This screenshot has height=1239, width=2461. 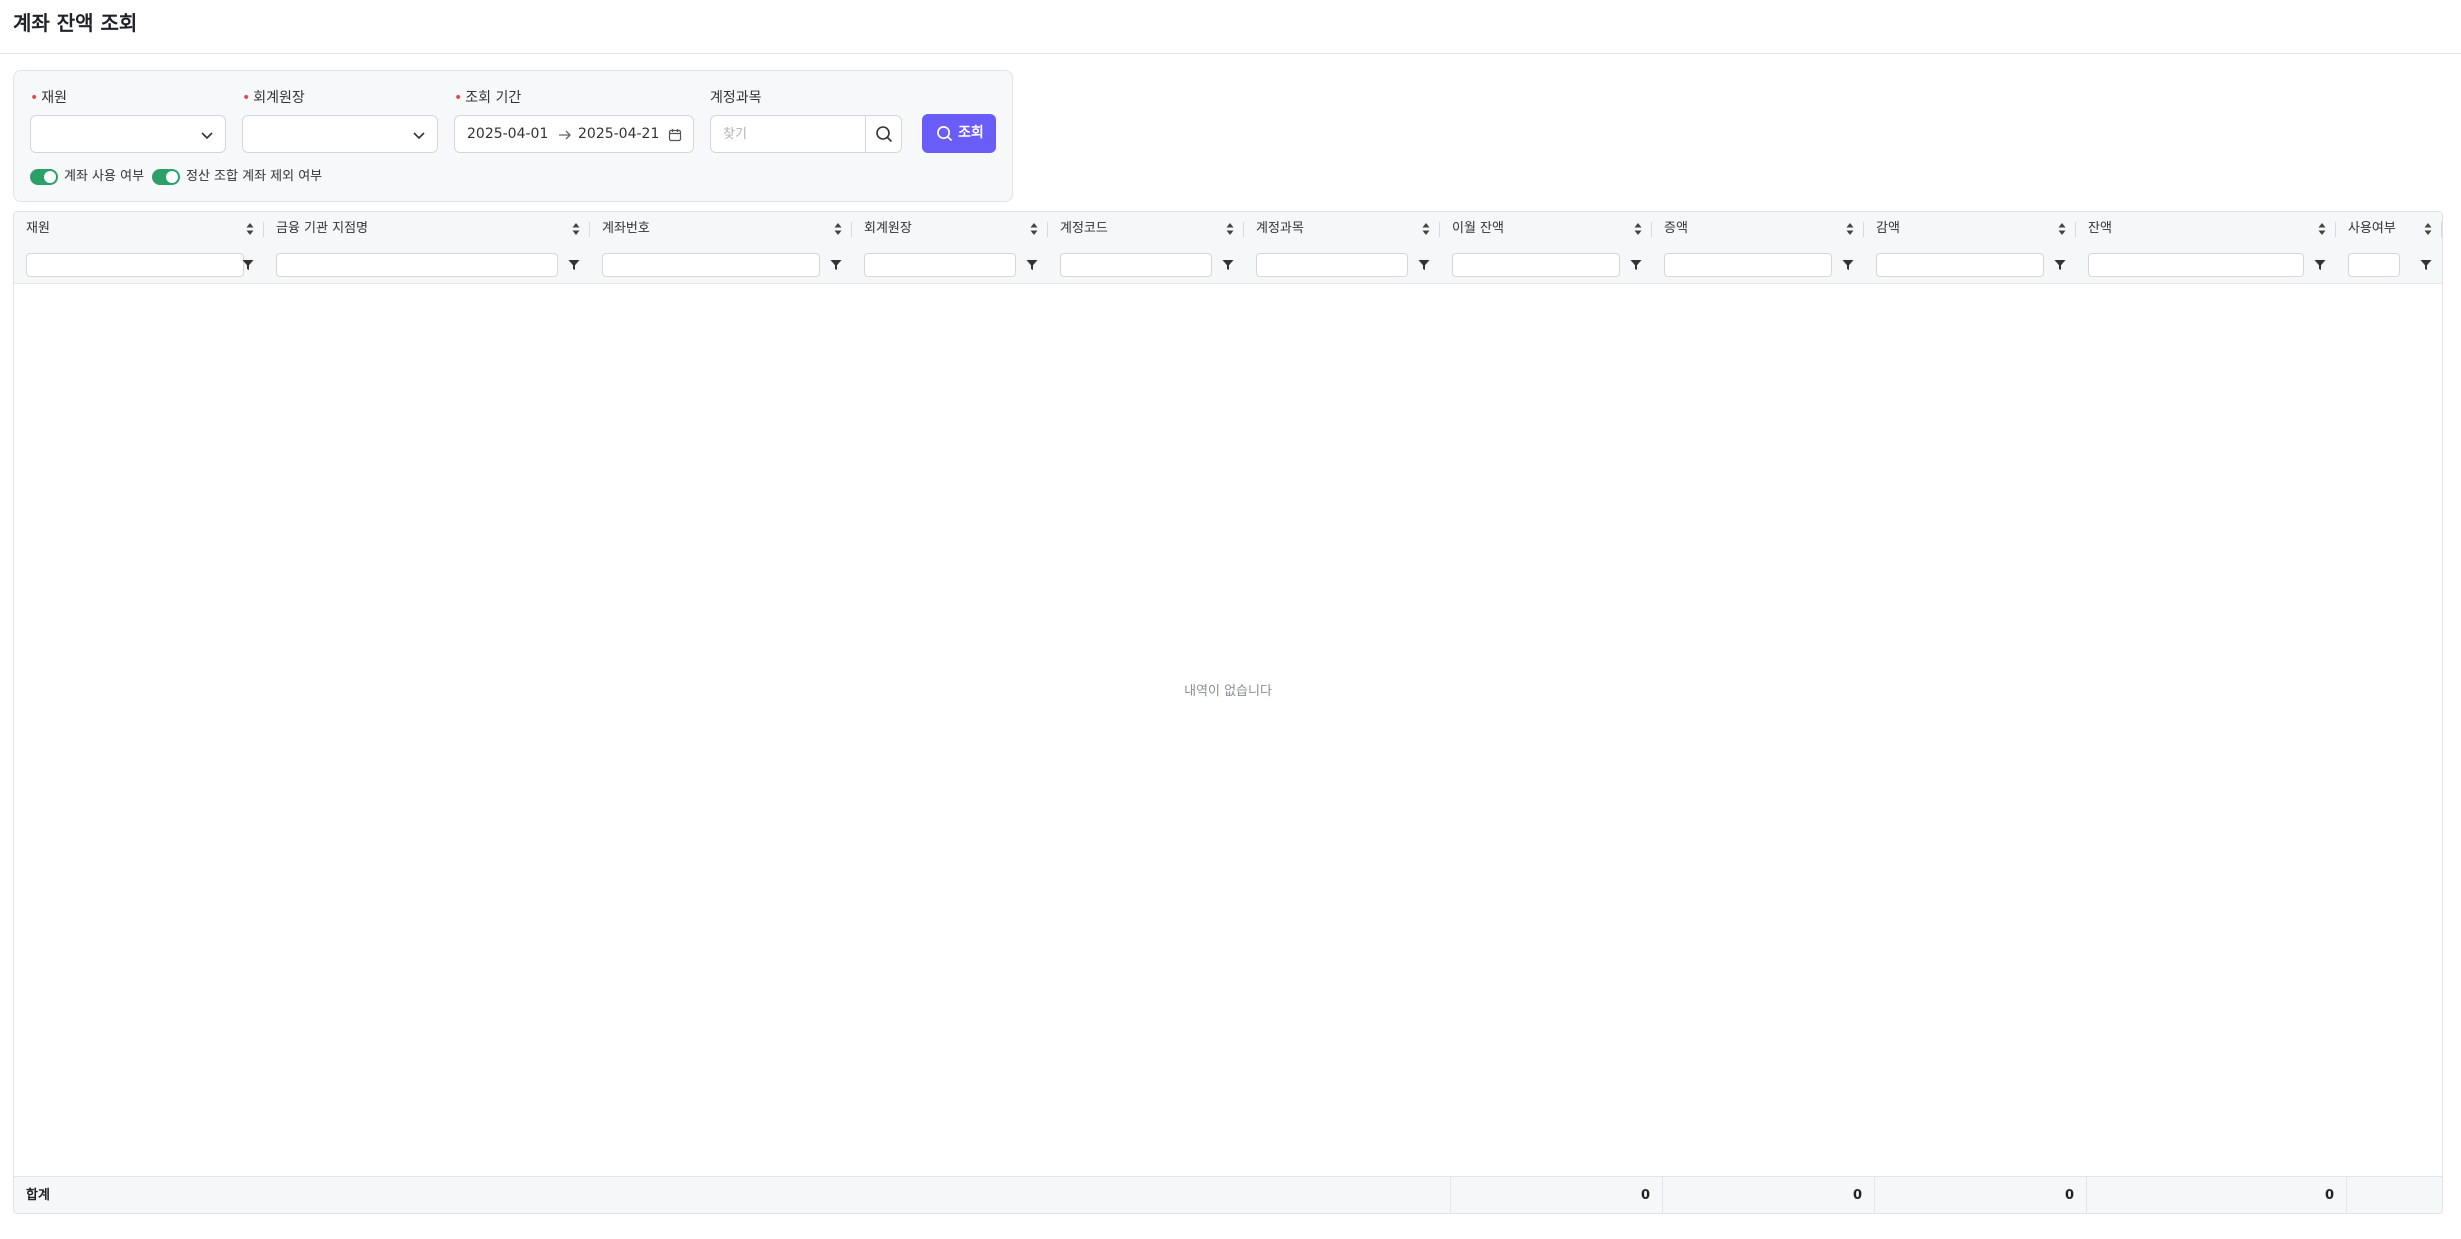 I want to click on col-header-fund: 재원, so click(x=139, y=229).